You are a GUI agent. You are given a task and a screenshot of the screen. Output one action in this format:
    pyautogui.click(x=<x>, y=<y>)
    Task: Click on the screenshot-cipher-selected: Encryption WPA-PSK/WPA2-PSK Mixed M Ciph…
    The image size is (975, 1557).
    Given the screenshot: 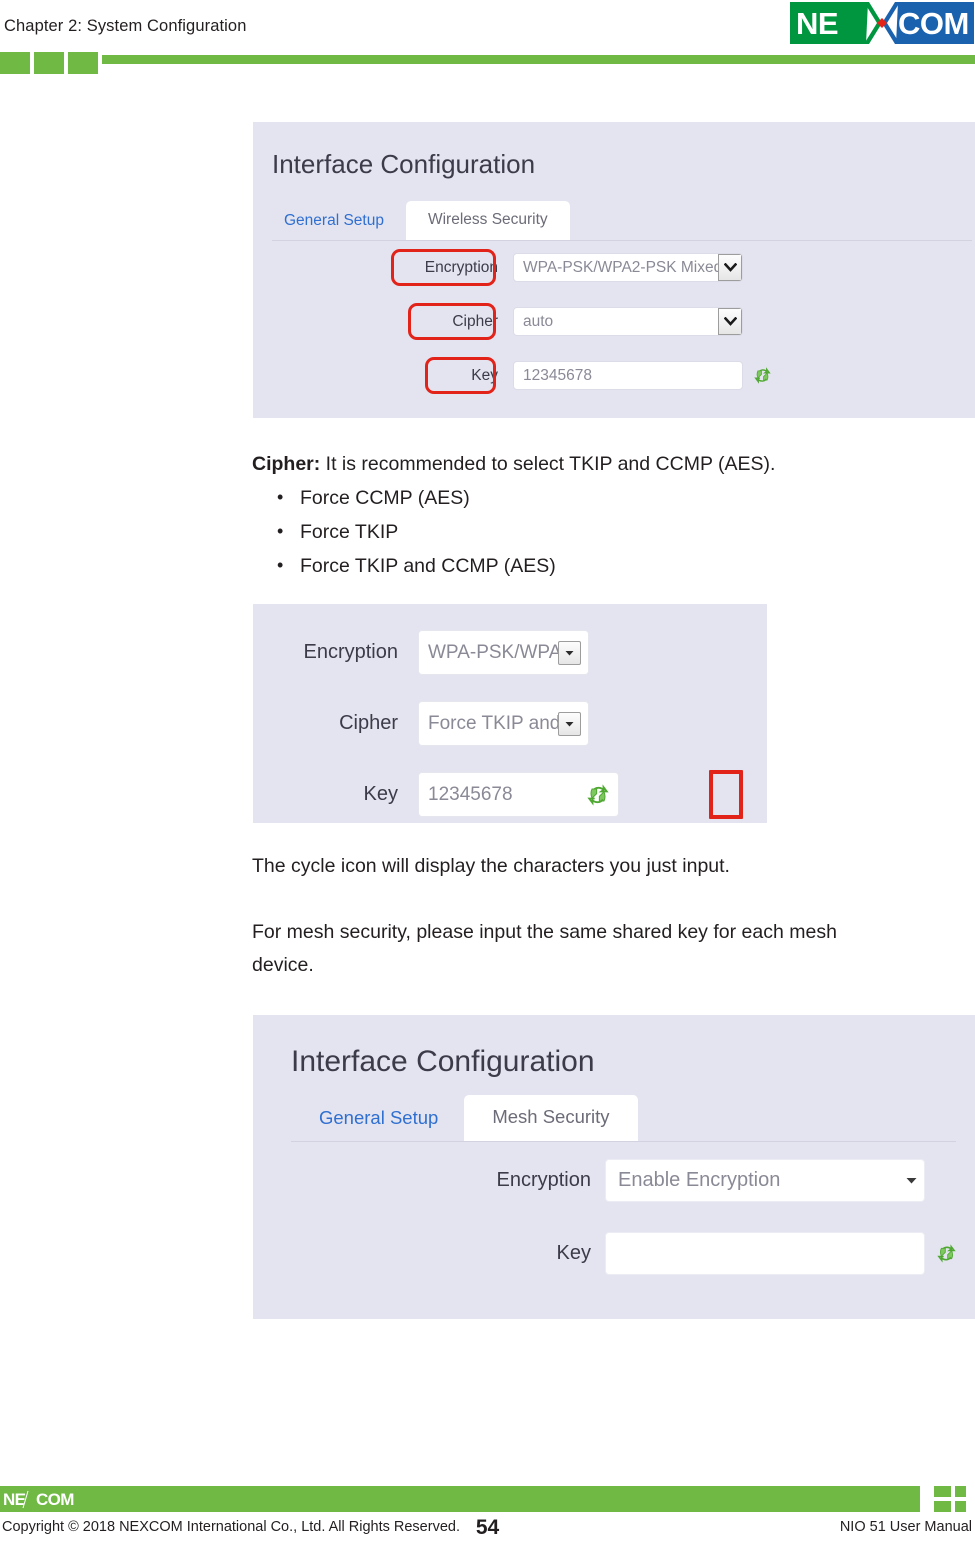 What is the action you would take?
    pyautogui.click(x=510, y=713)
    